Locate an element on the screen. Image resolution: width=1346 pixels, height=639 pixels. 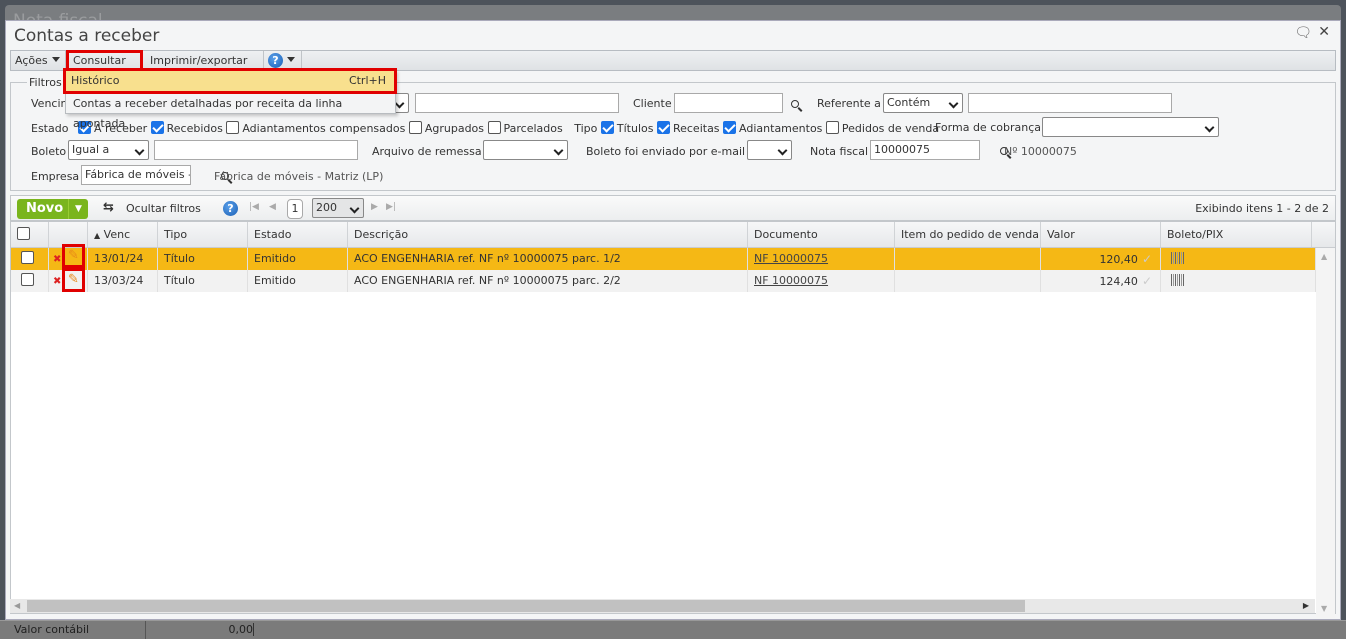
ocultar-filtros-button: Ocultar filtros is located at coordinates (163, 208).